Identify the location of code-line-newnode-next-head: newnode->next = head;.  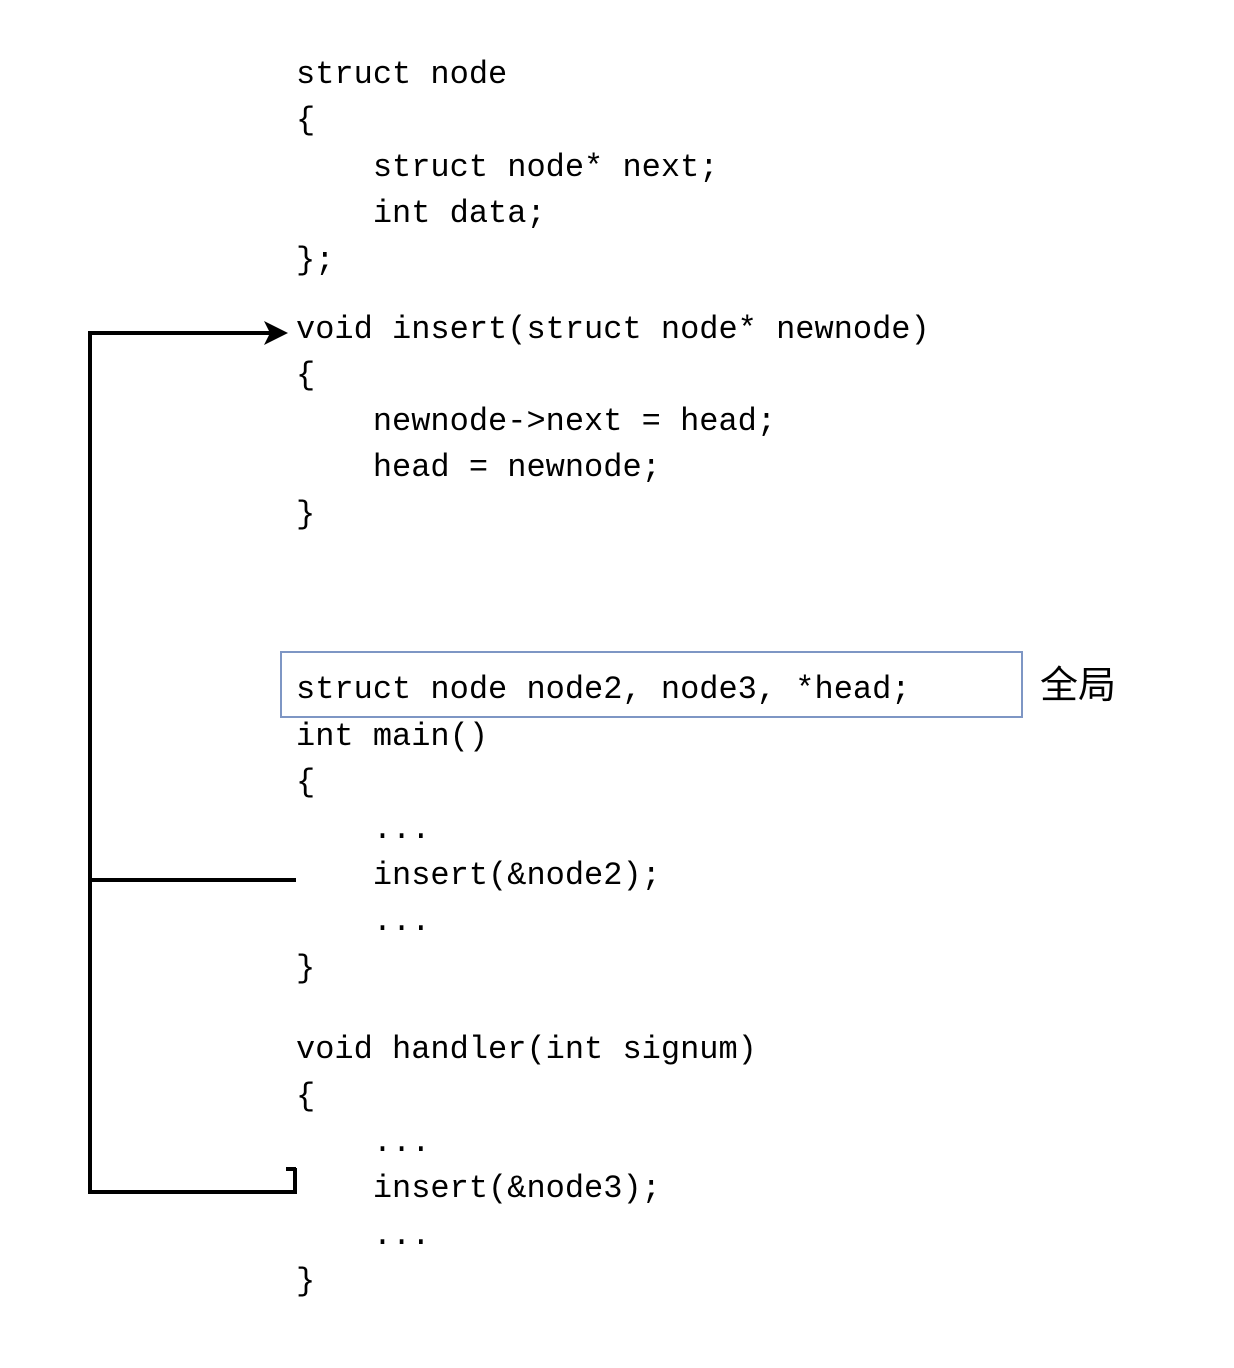
(536, 421).